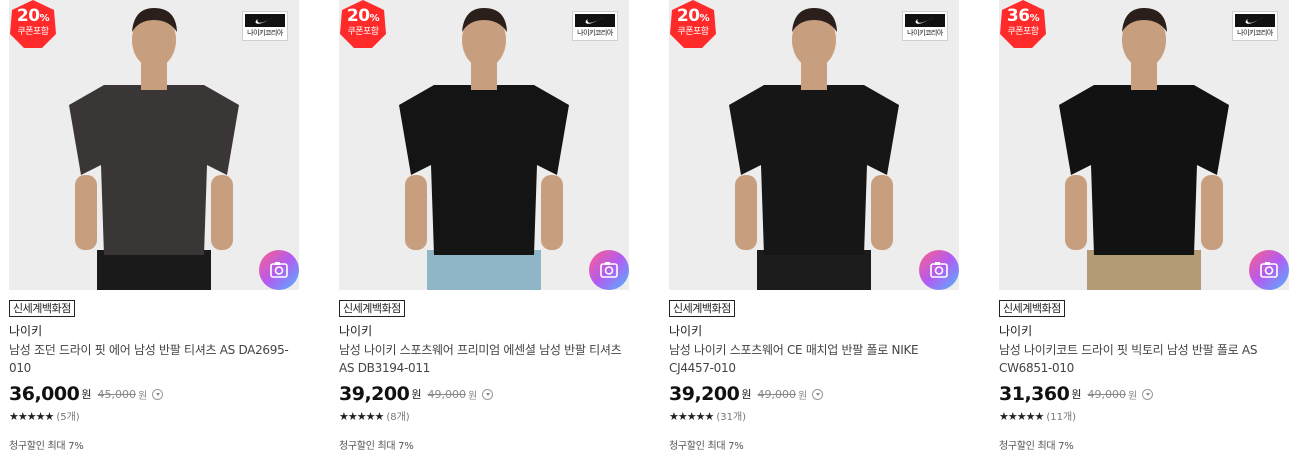 This screenshot has height=468, width=1291. Describe the element at coordinates (44, 394) in the screenshot. I see `sale-price: 36,000` at that location.